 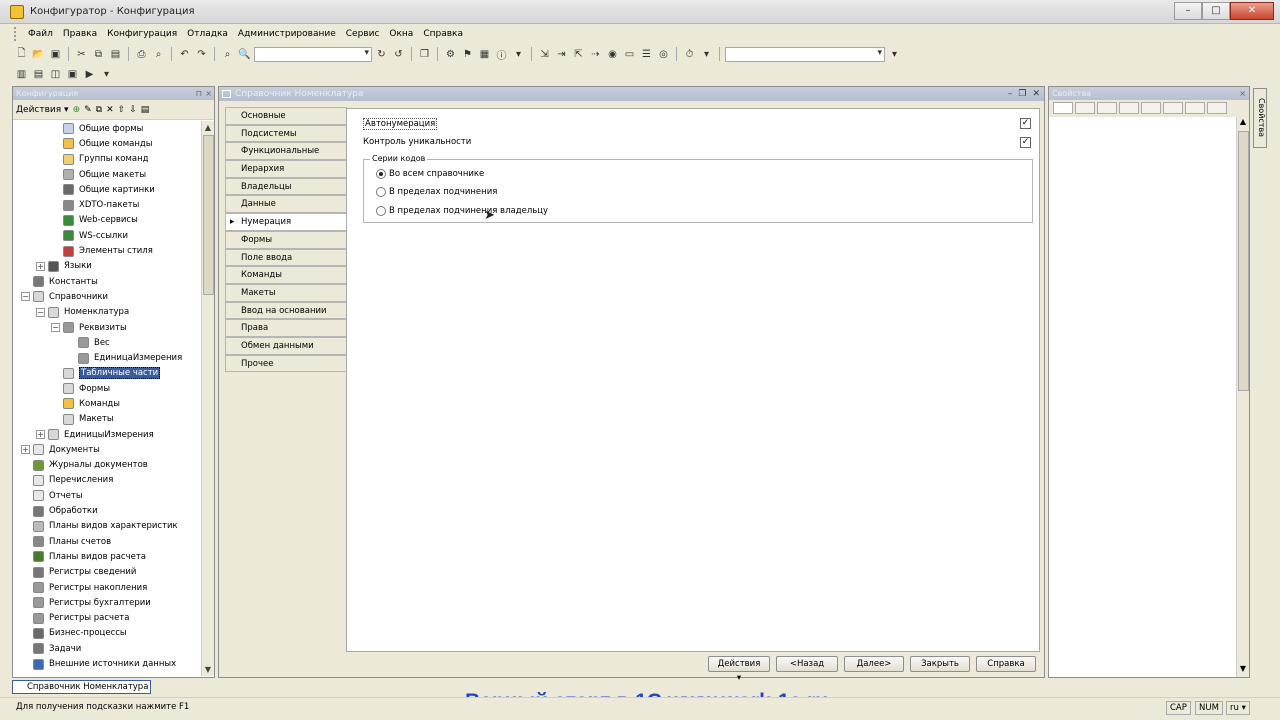 What do you see at coordinates (443, 34) in the screenshot?
I see `menu-help: Справка` at bounding box center [443, 34].